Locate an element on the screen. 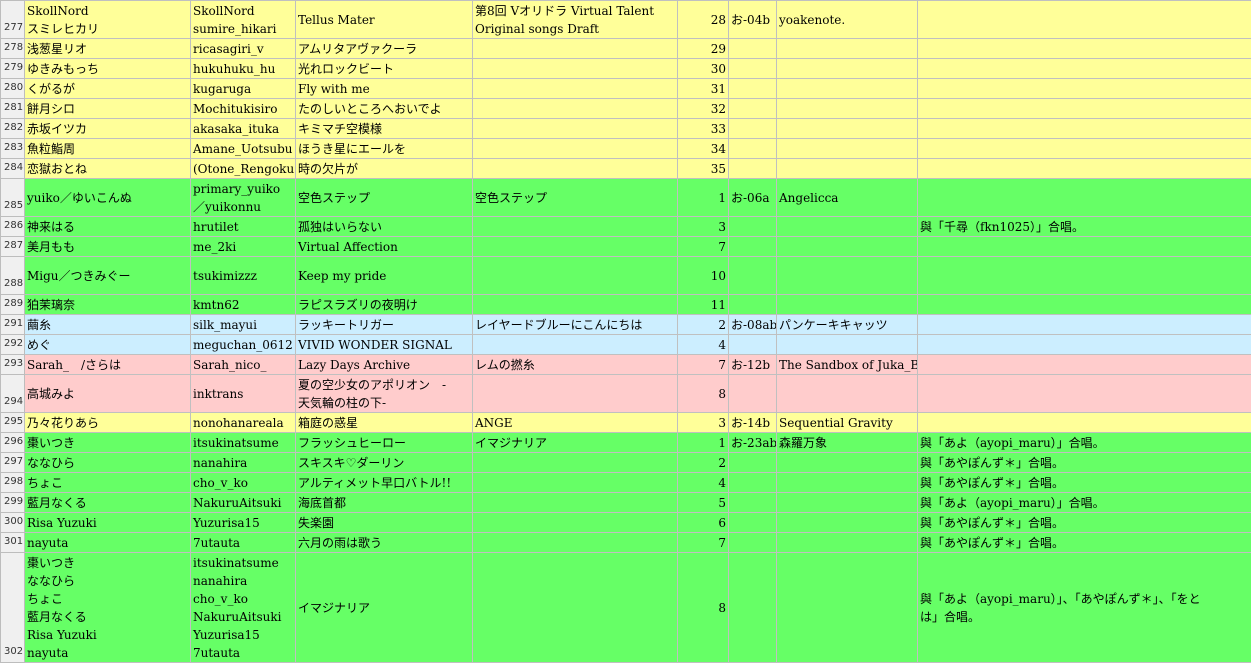 The width and height of the screenshot is (1251, 663). cell-note: 與「あやぽんず＊」合唱。 is located at coordinates (1084, 463).